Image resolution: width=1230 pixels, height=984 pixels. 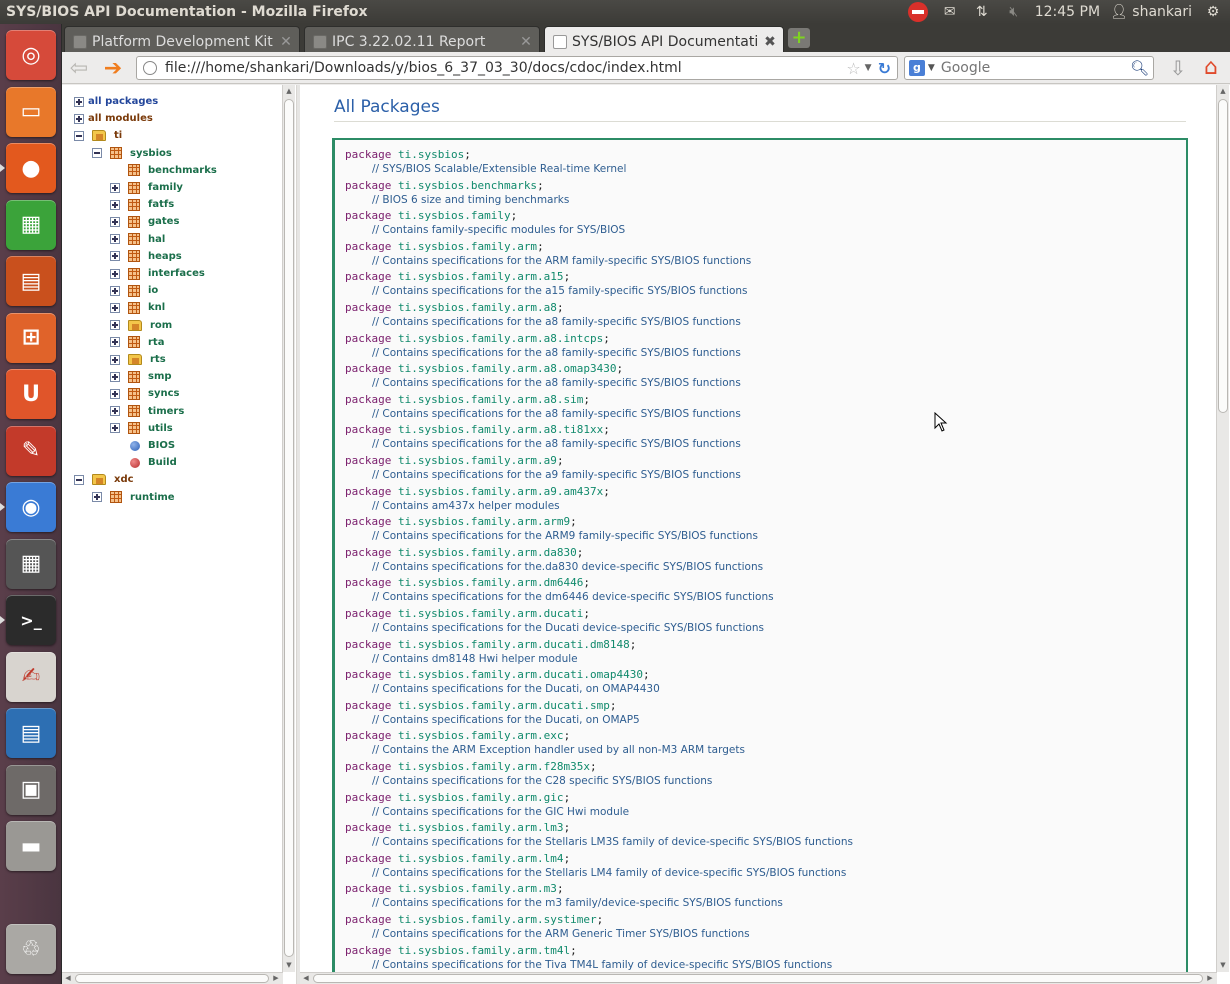 I want to click on search-magnifier-icon: 🔍︎, so click(x=1139, y=68).